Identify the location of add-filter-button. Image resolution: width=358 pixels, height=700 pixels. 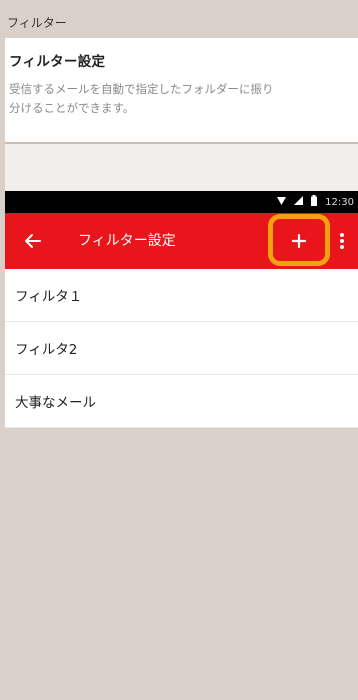
(299, 241).